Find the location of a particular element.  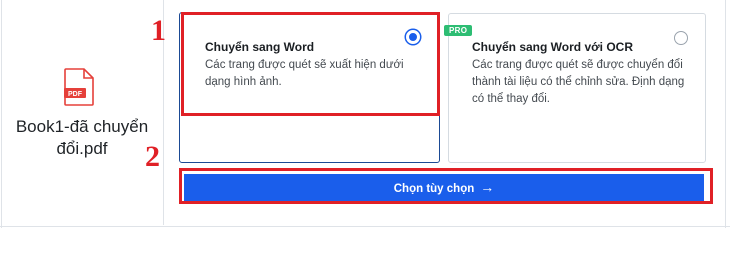

right-border is located at coordinates (725, 114).